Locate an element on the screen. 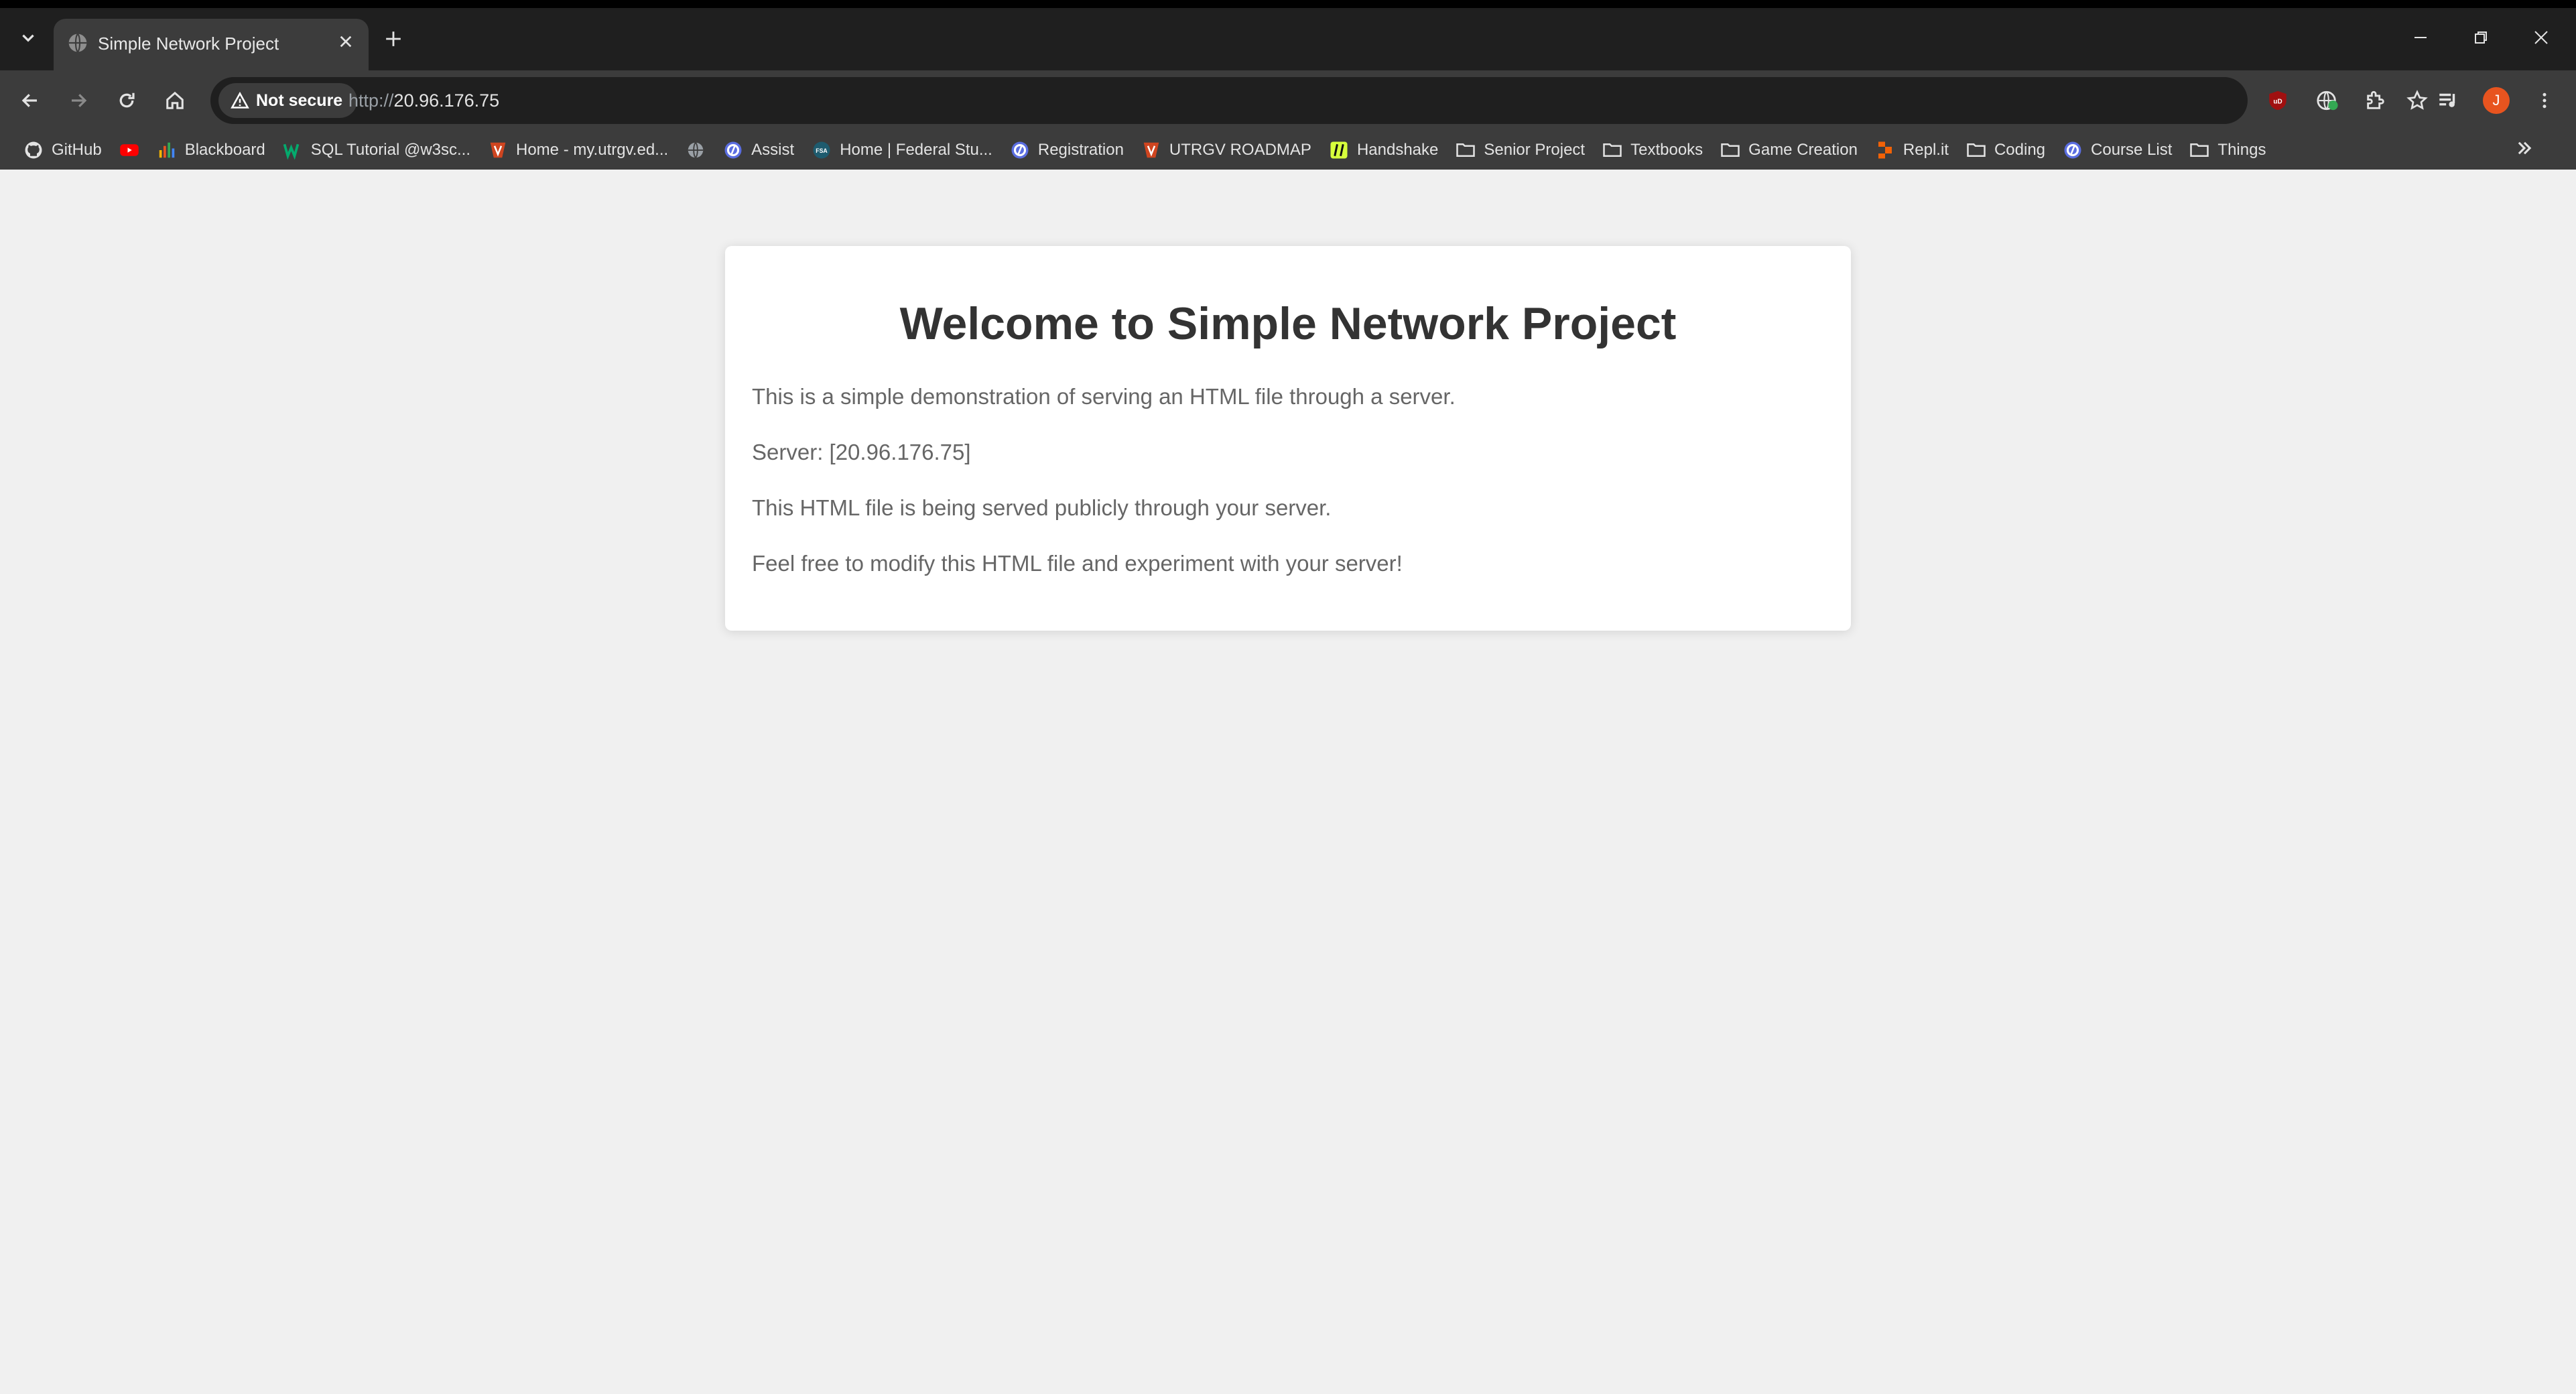  tab-close-button is located at coordinates (346, 43).